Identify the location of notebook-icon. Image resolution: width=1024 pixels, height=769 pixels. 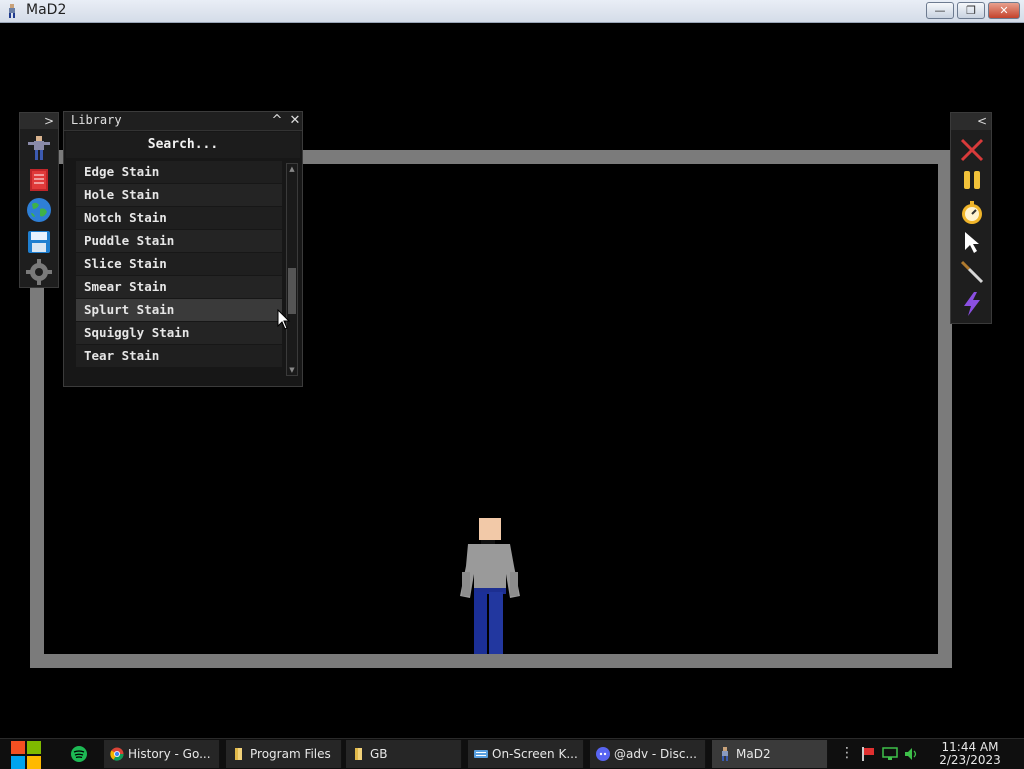
(39, 180).